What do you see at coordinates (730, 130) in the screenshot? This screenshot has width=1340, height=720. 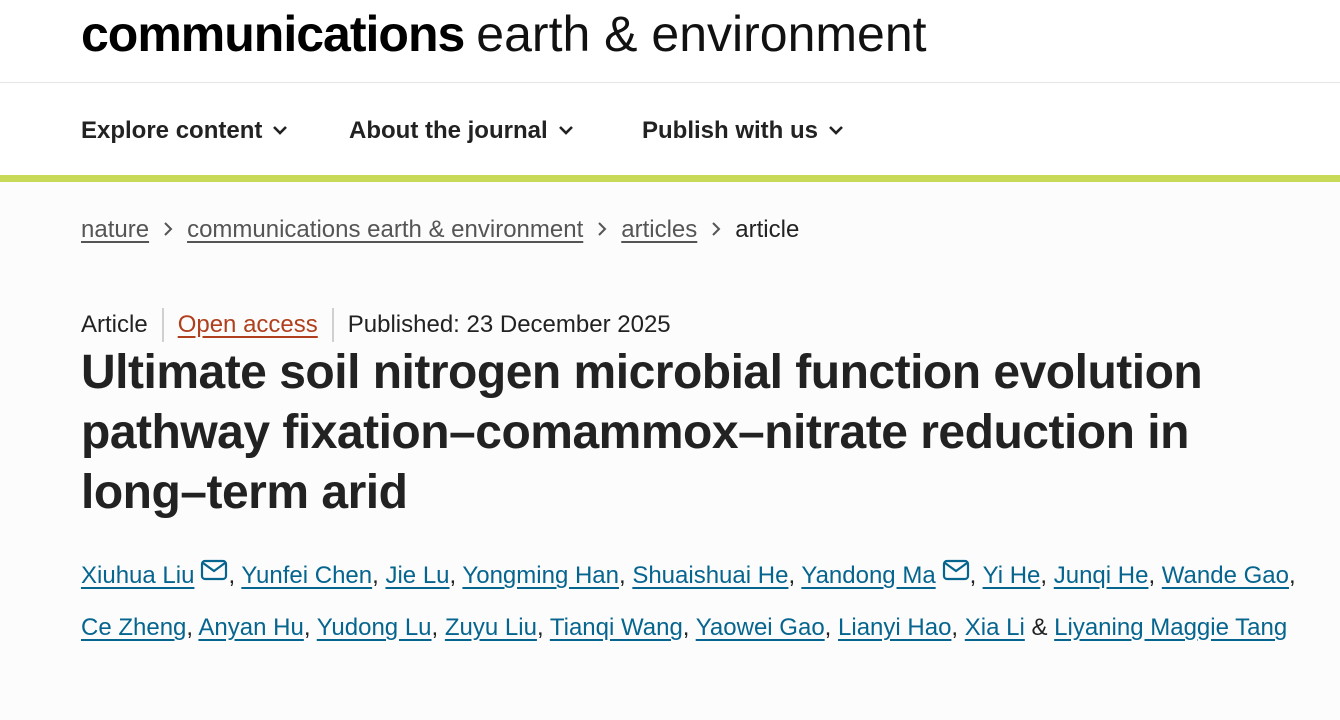 I see `nav-label: Publish with us` at bounding box center [730, 130].